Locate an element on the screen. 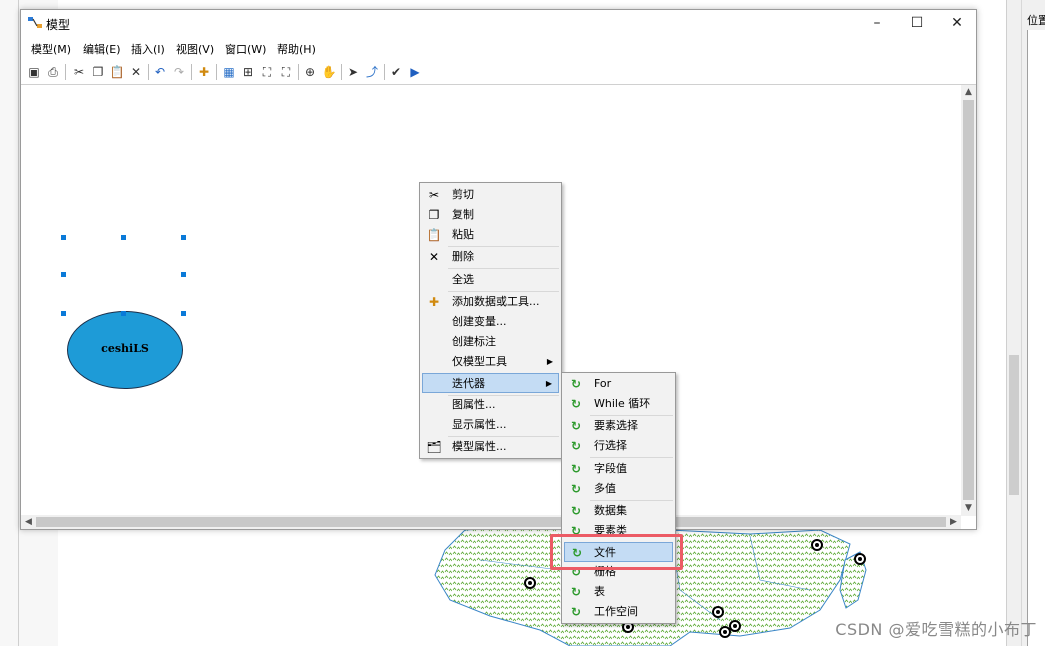 This screenshot has height=646, width=1045. menu-separator is located at coordinates (631, 457).